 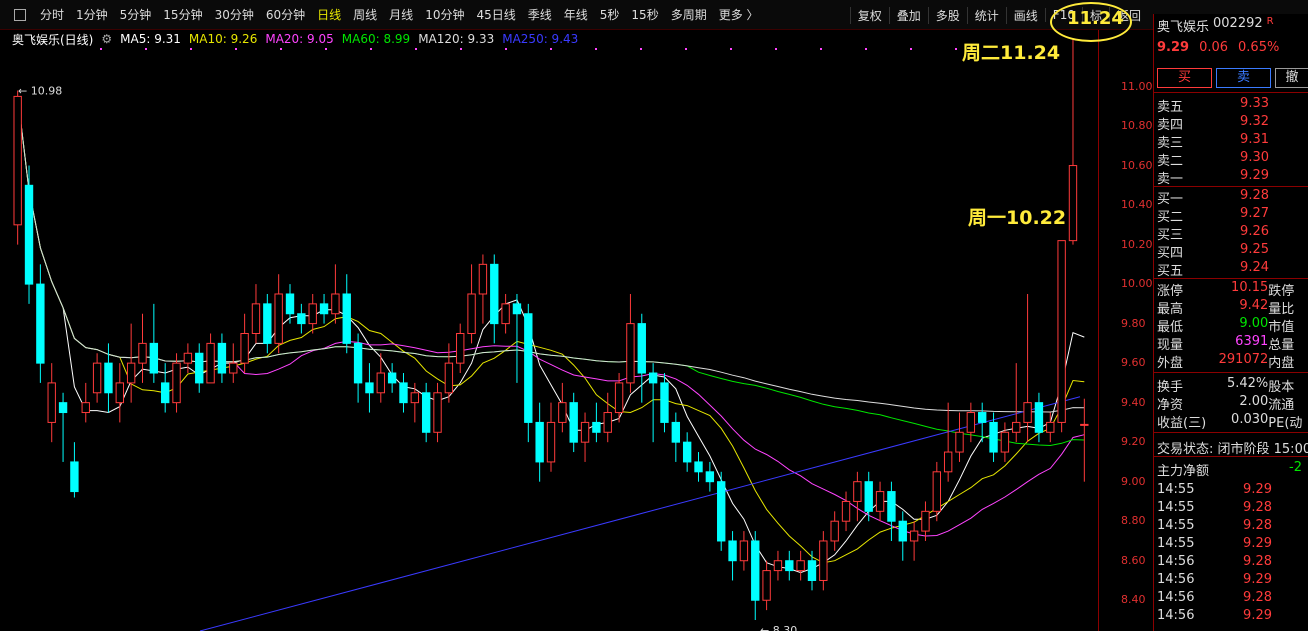 What do you see at coordinates (1232, 25) in the screenshot?
I see `stock-header: 奥飞娱乐 002292 R` at bounding box center [1232, 25].